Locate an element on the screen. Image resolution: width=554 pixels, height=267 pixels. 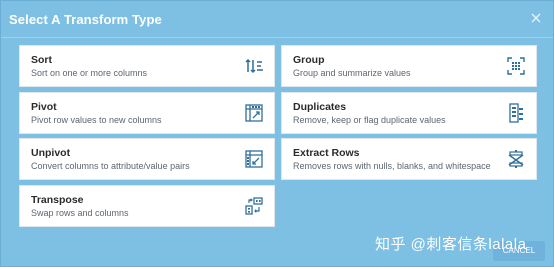
group-icon is located at coordinates (516, 66).